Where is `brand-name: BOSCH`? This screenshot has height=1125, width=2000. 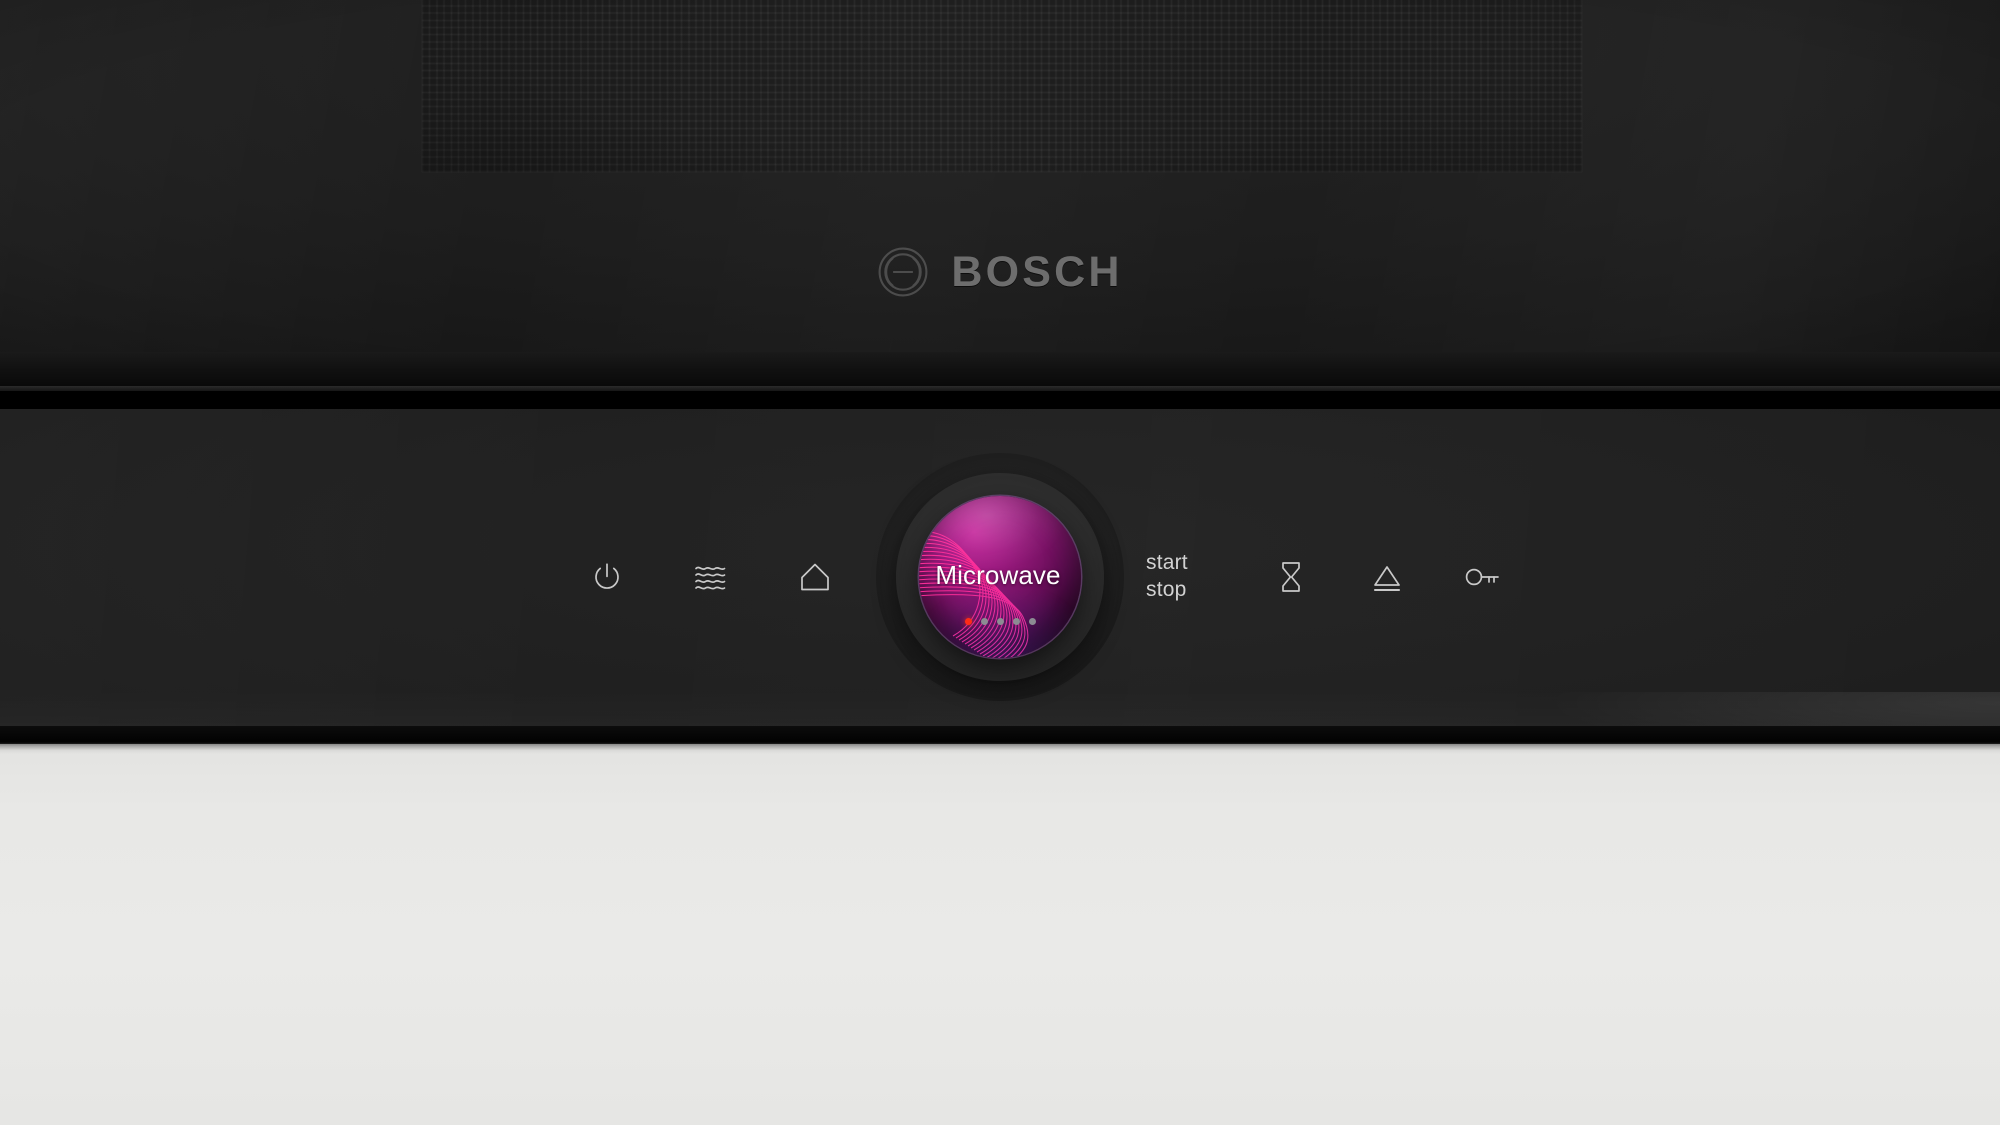 brand-name: BOSCH is located at coordinates (1037, 271).